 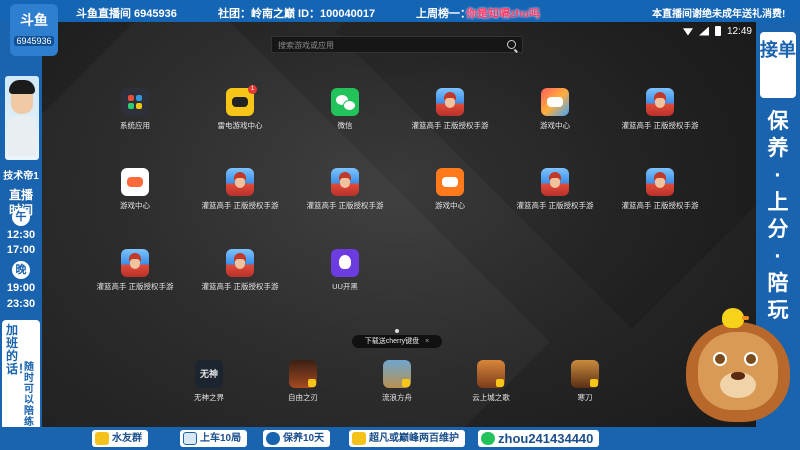 What do you see at coordinates (585, 397) in the screenshot?
I see `app-label: 寒刀` at bounding box center [585, 397].